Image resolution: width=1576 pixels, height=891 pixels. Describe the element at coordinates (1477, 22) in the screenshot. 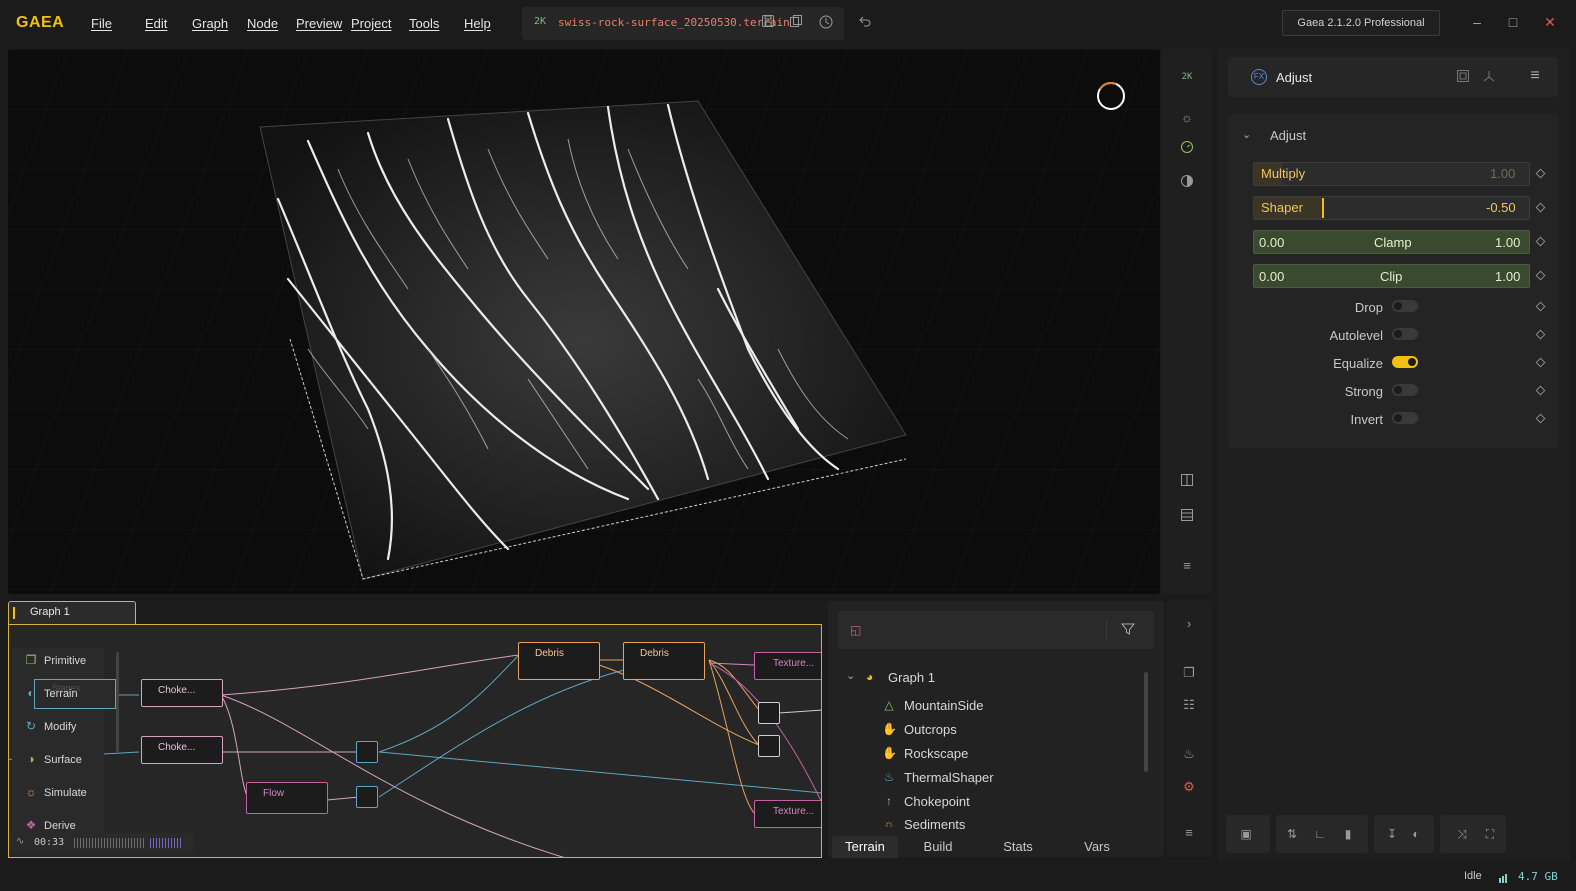

I see `minimize-icon: –` at that location.